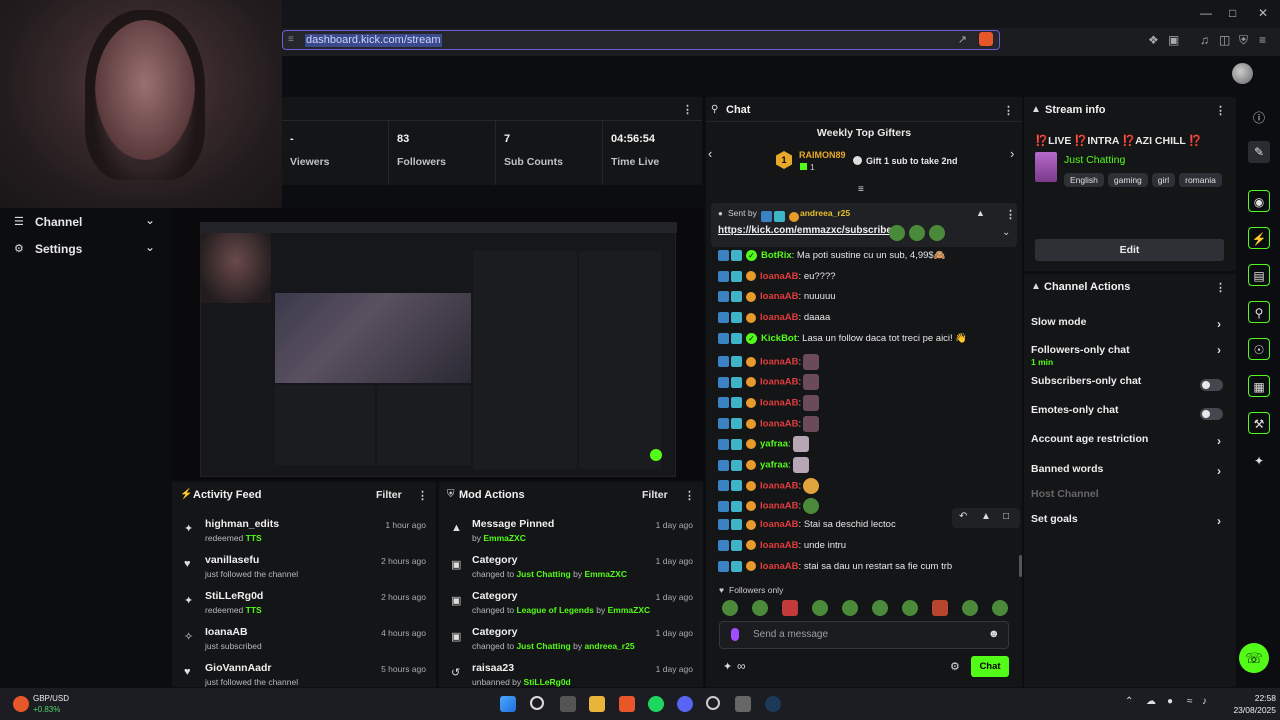 This screenshot has height=720, width=1280. I want to click on ticker-pair: GBP/USD, so click(51, 698).